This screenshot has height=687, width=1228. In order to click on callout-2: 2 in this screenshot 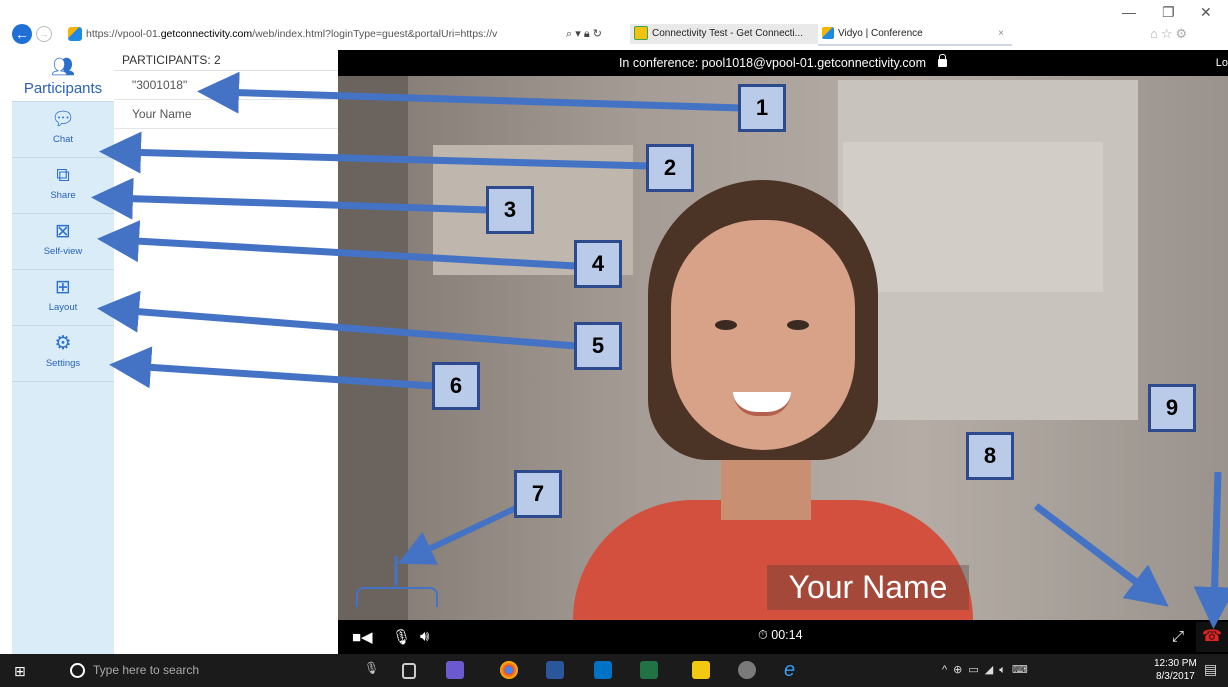, I will do `click(670, 168)`.